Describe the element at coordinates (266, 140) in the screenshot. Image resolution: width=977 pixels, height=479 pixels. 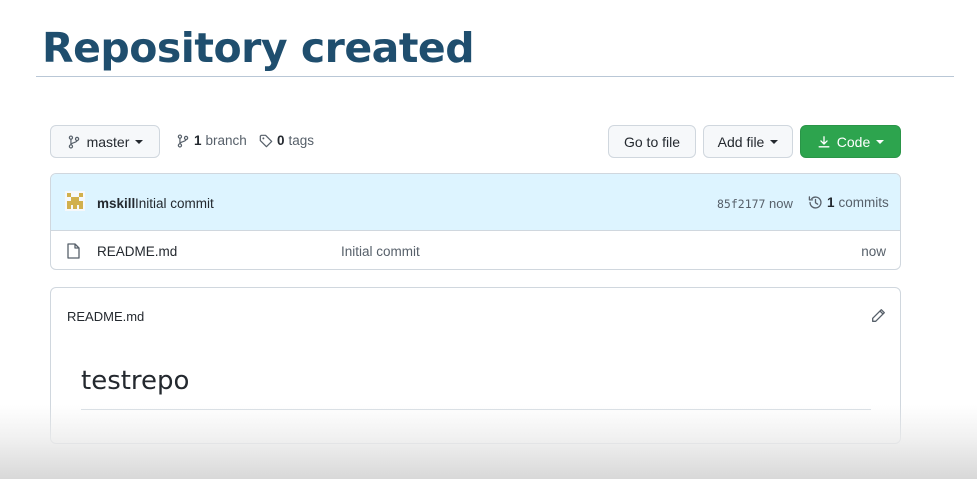
I see `tag-icon` at that location.